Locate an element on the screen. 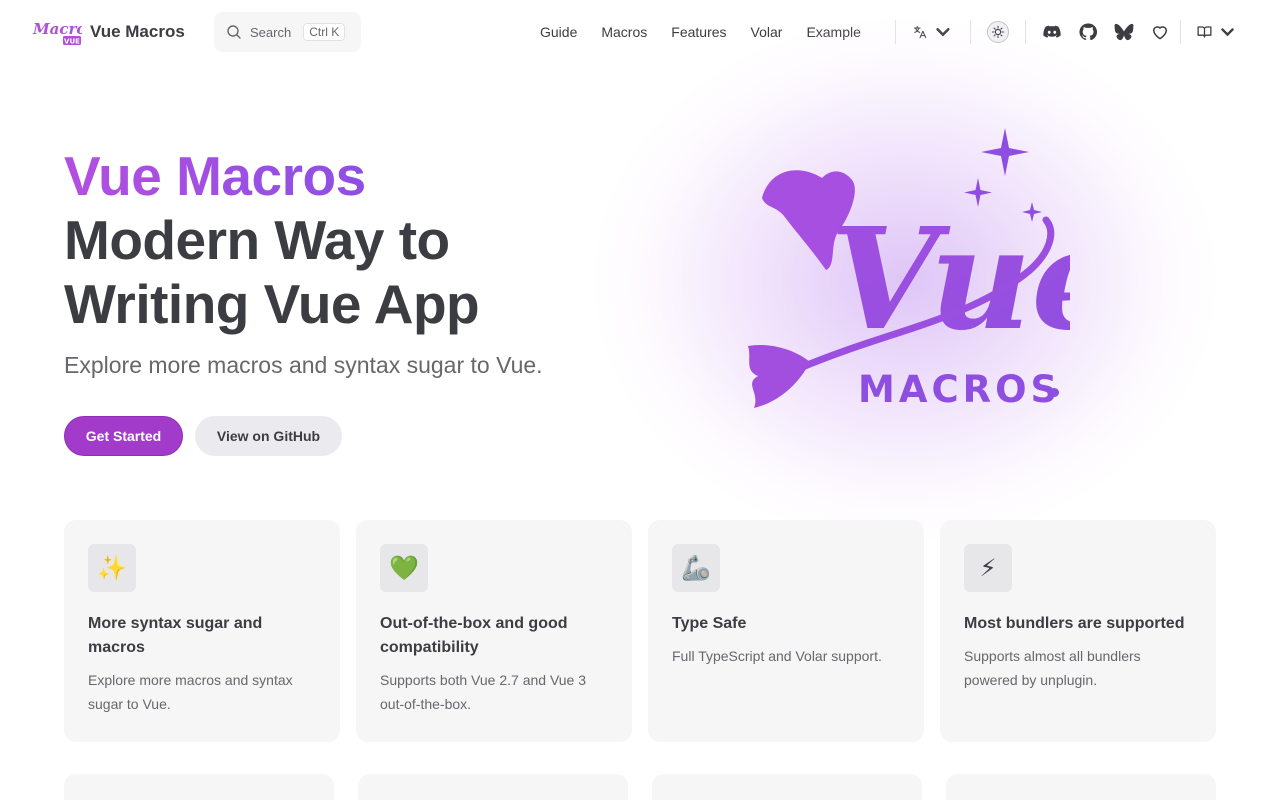 This screenshot has width=1280, height=800. github-icon is located at coordinates (1088, 32).